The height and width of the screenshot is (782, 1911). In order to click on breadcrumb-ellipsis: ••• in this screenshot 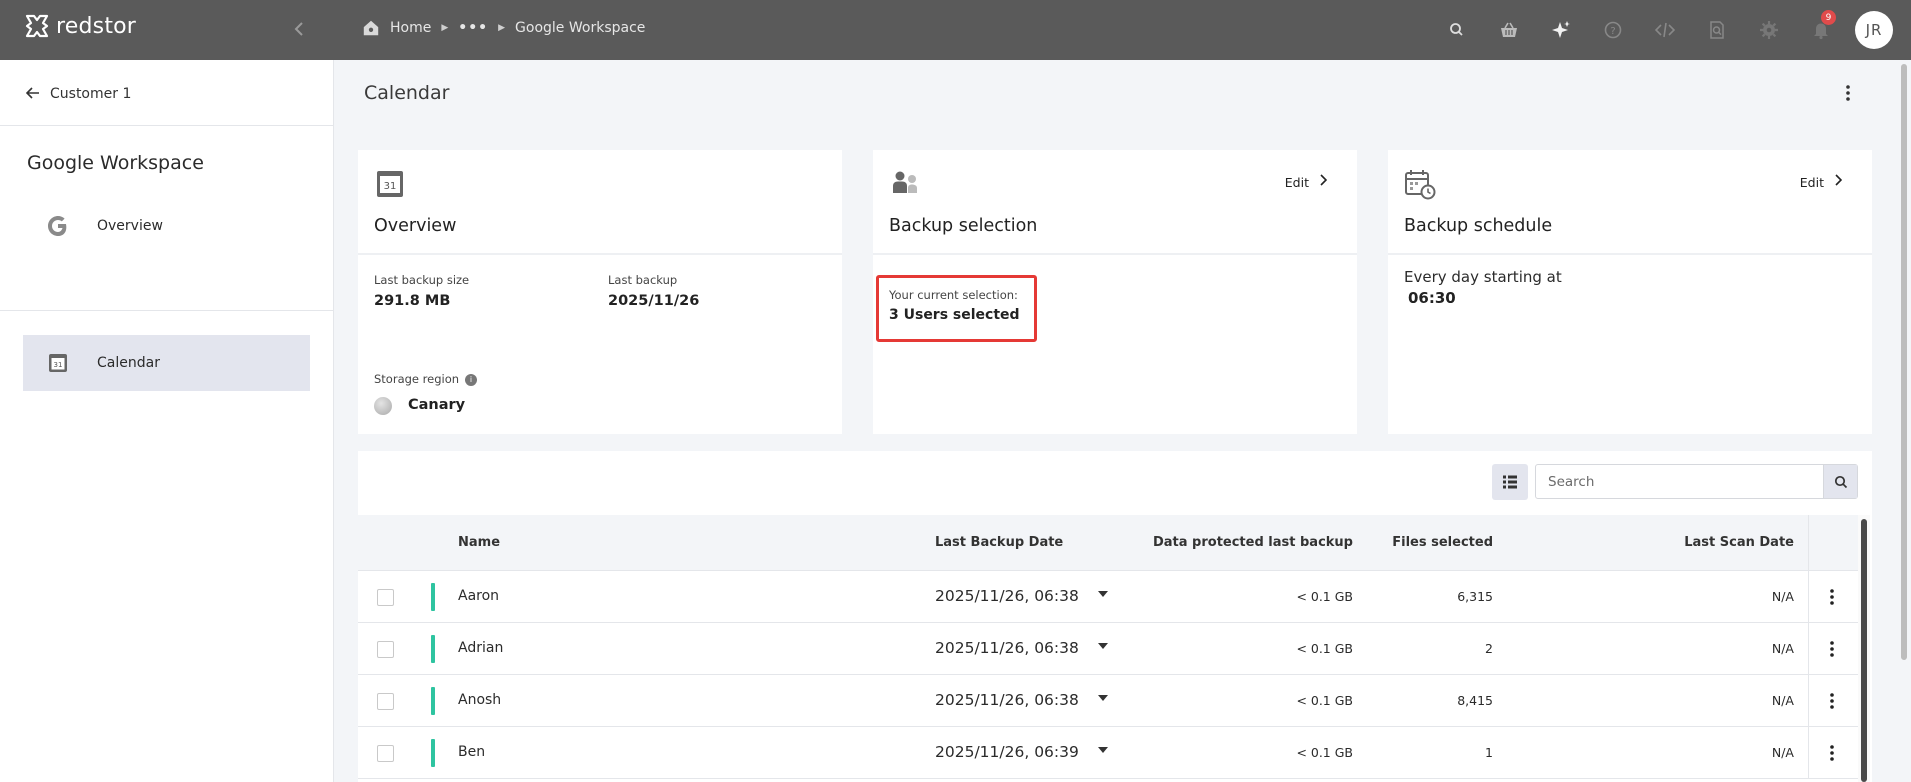, I will do `click(473, 28)`.